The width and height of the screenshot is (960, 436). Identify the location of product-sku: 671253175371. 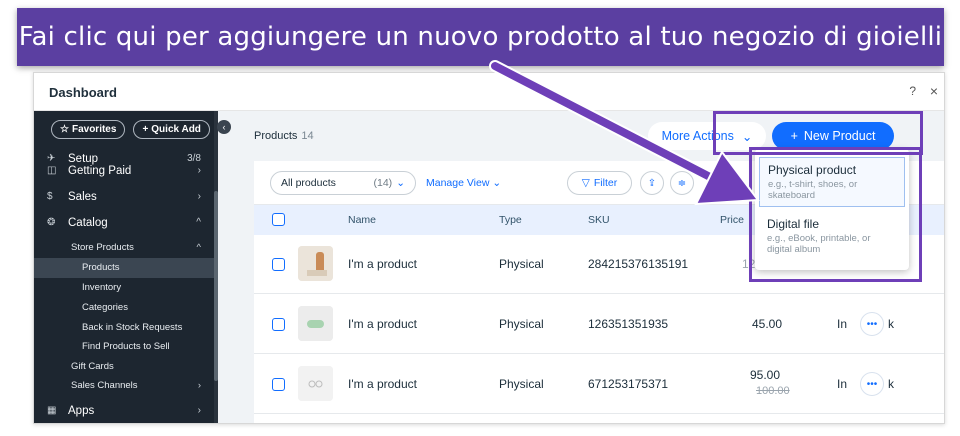
(628, 384).